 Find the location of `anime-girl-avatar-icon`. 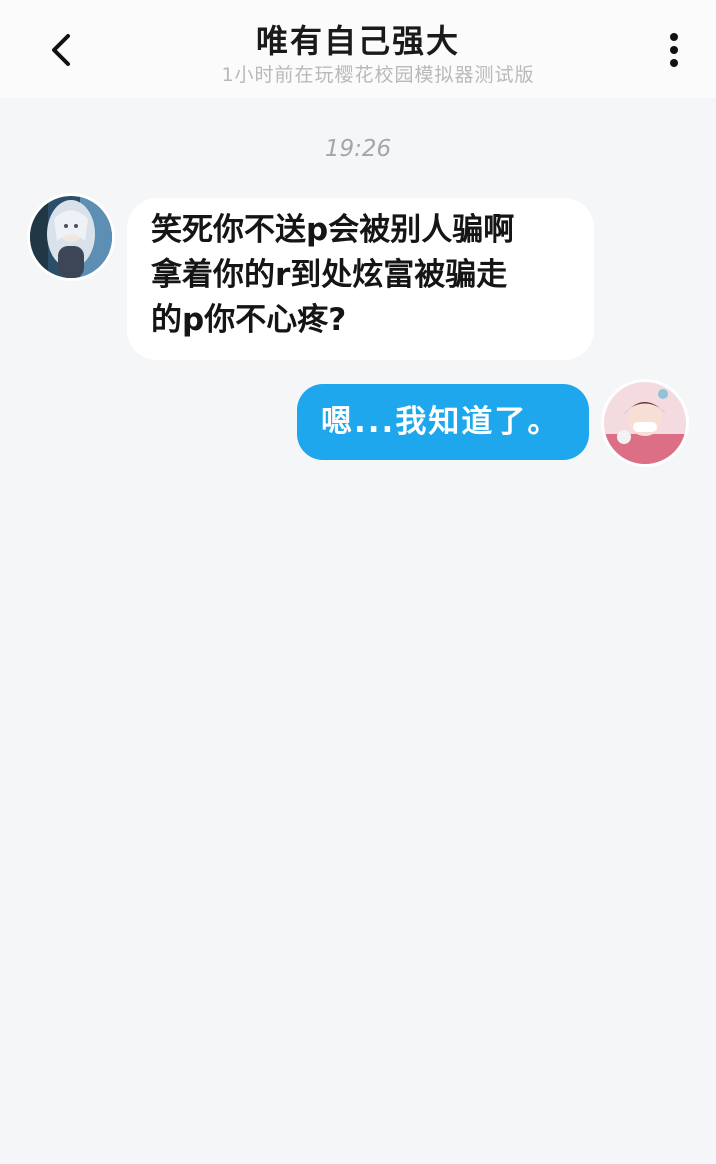

anime-girl-avatar-icon is located at coordinates (71, 237).